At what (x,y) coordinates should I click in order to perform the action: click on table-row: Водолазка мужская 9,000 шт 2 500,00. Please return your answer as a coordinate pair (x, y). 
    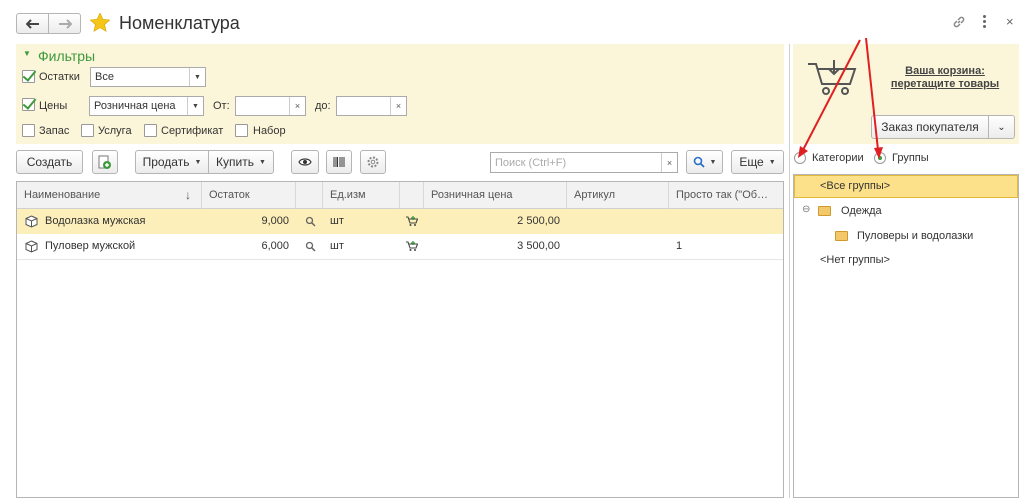
    Looking at the image, I should click on (400, 221).